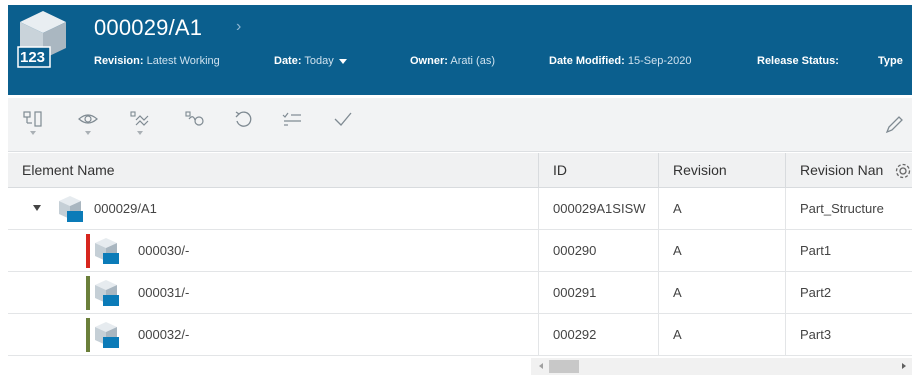  What do you see at coordinates (273, 209) in the screenshot?
I see `element-name-cell: 000029/A1` at bounding box center [273, 209].